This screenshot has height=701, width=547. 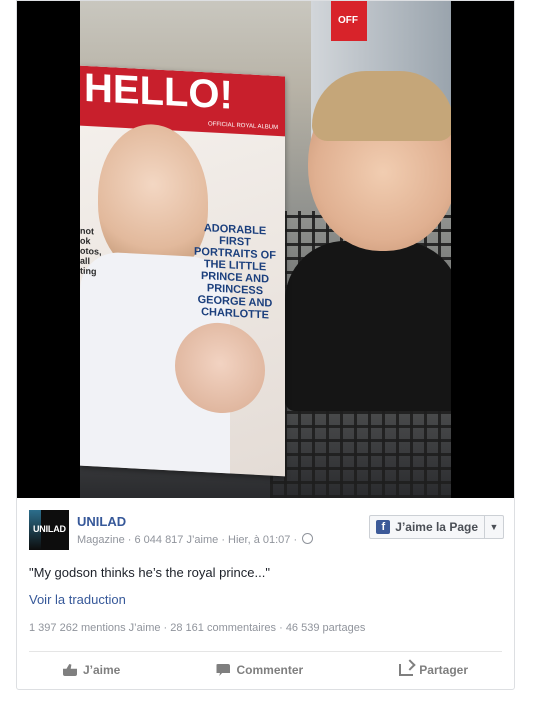 I want to click on like-button: J’aime, so click(x=91, y=670).